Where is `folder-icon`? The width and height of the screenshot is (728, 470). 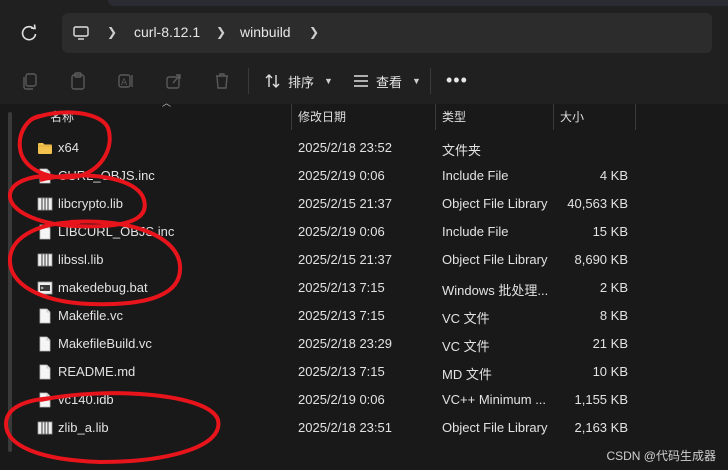
folder-icon is located at coordinates (45, 148).